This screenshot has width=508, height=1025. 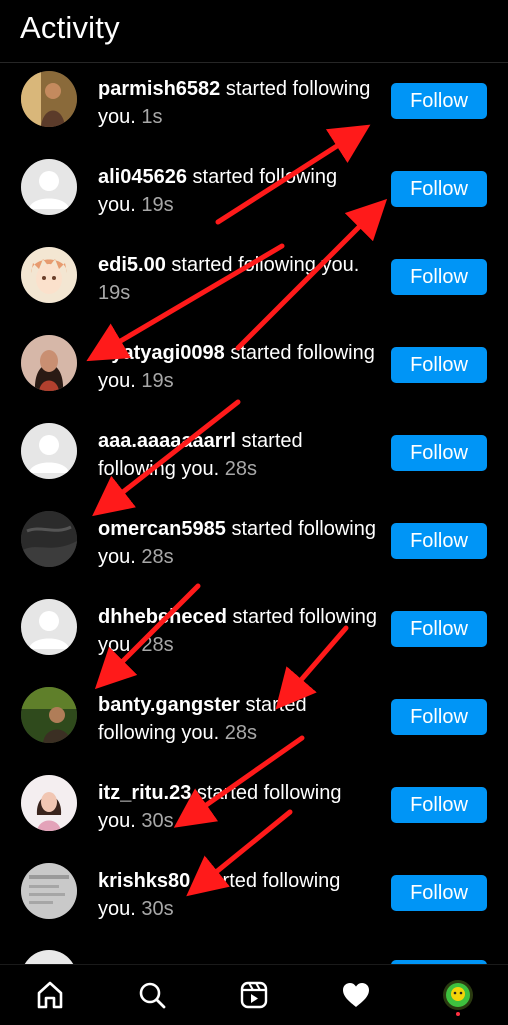 I want to click on username: banty.gangster, so click(x=169, y=705).